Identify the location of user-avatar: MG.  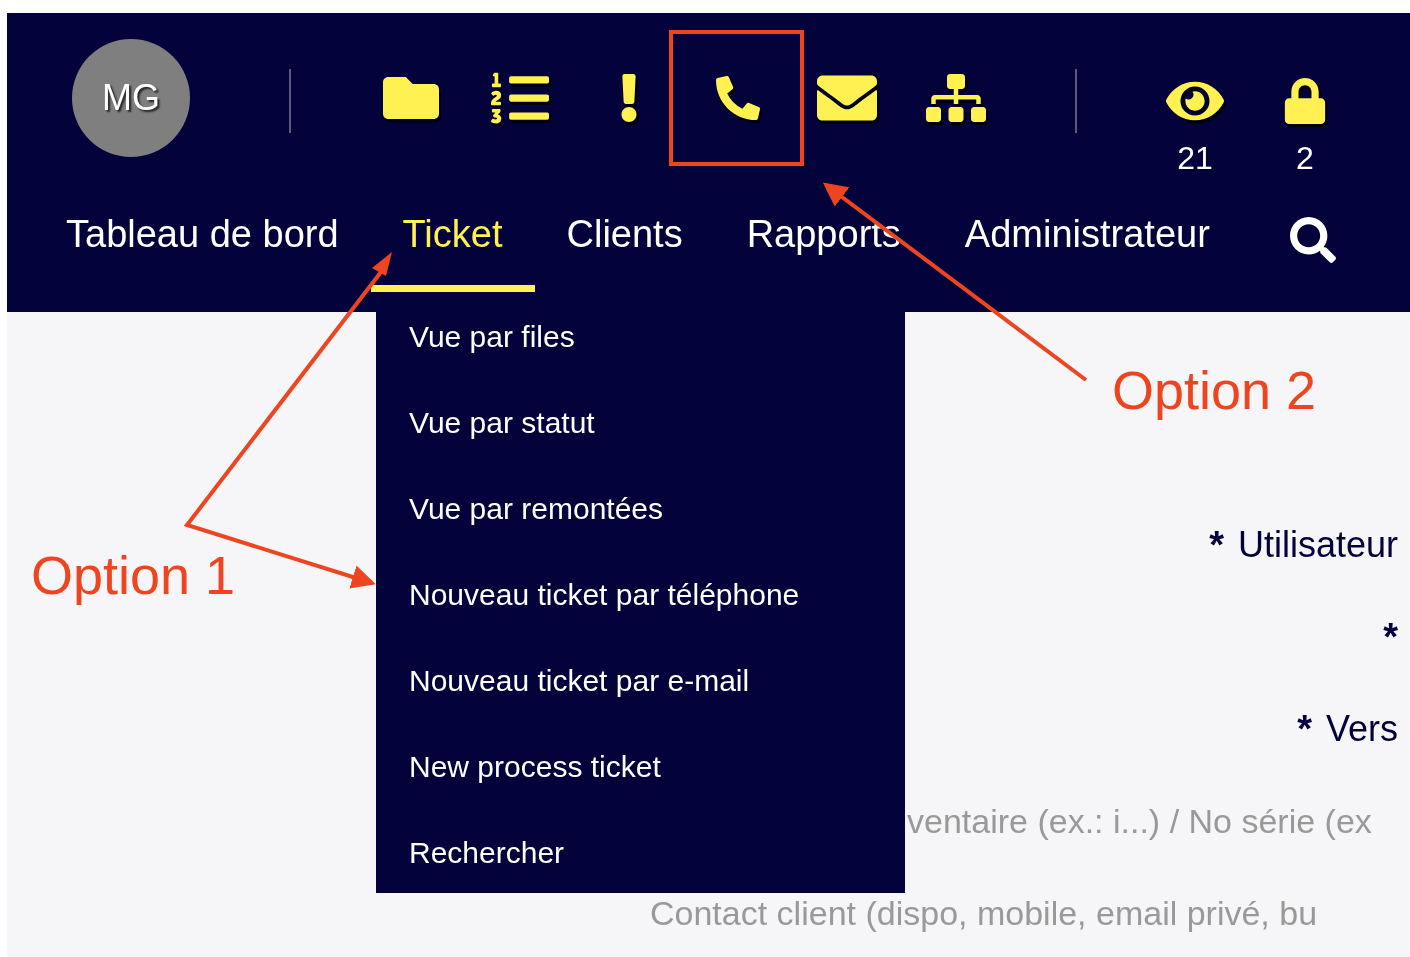
(131, 98).